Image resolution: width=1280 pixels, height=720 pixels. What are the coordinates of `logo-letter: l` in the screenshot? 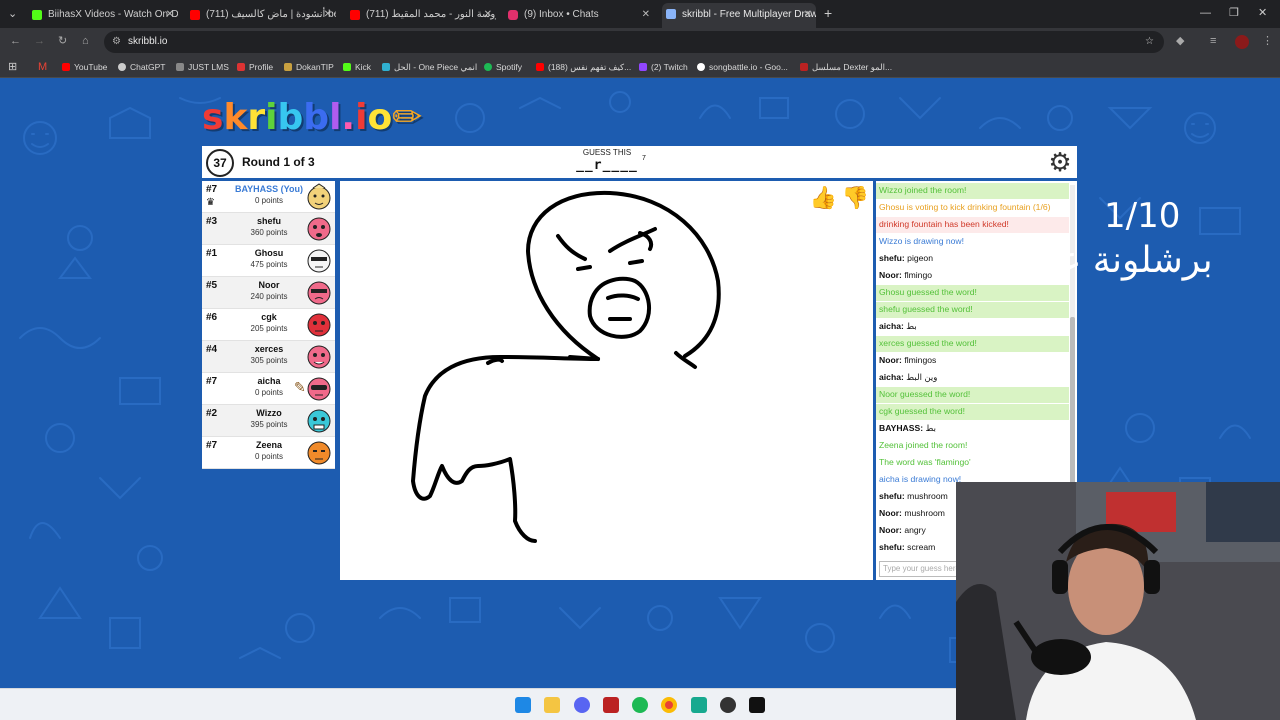 It's located at (335, 117).